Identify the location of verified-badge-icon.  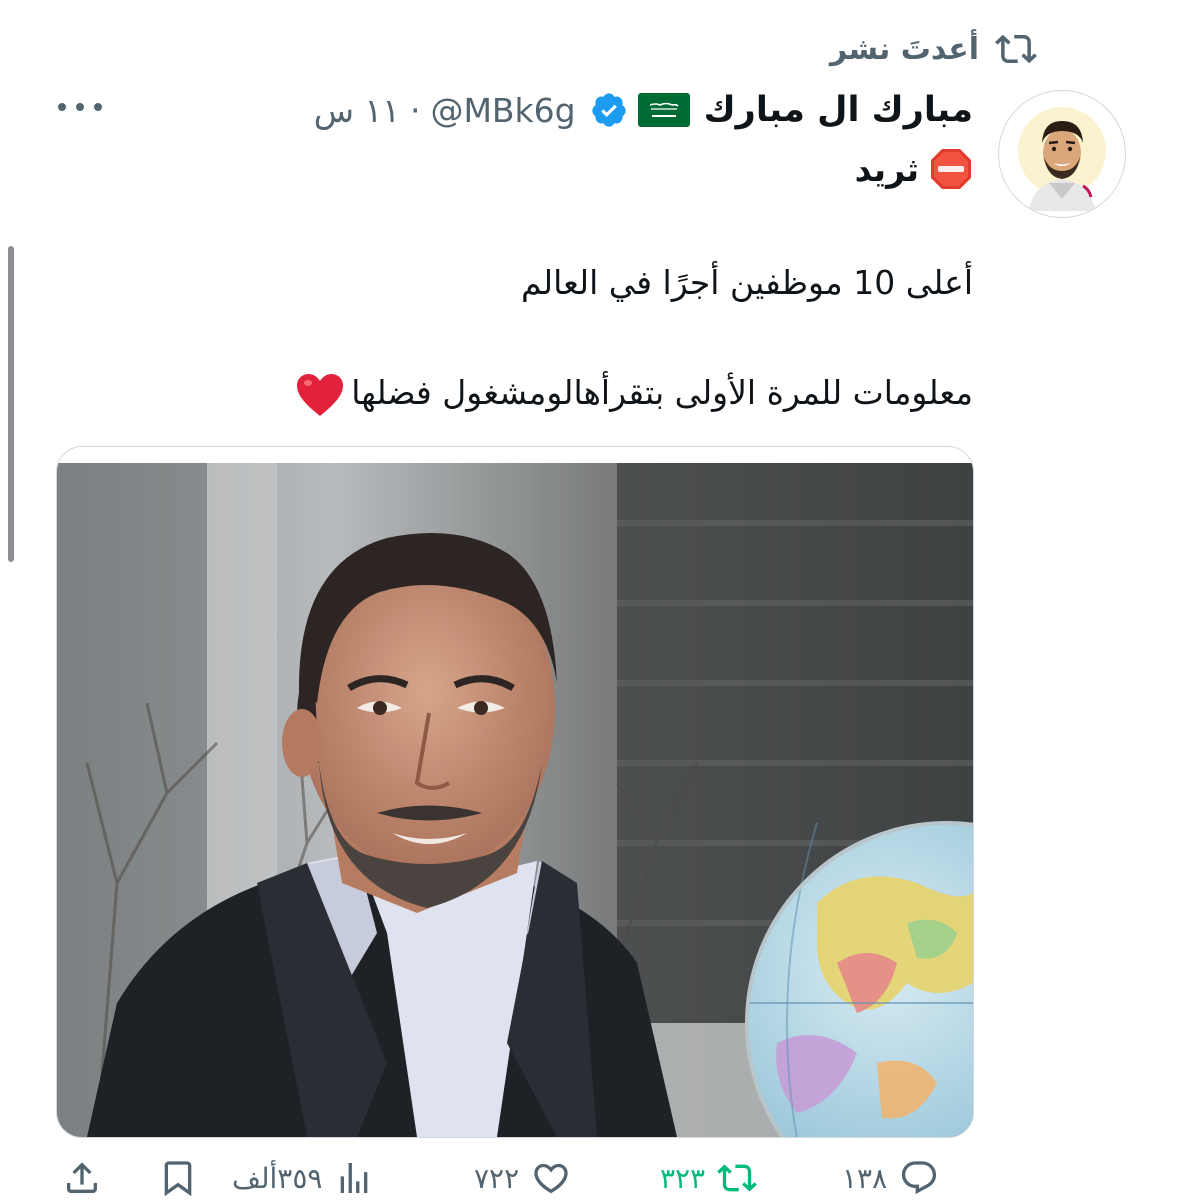
(608, 110).